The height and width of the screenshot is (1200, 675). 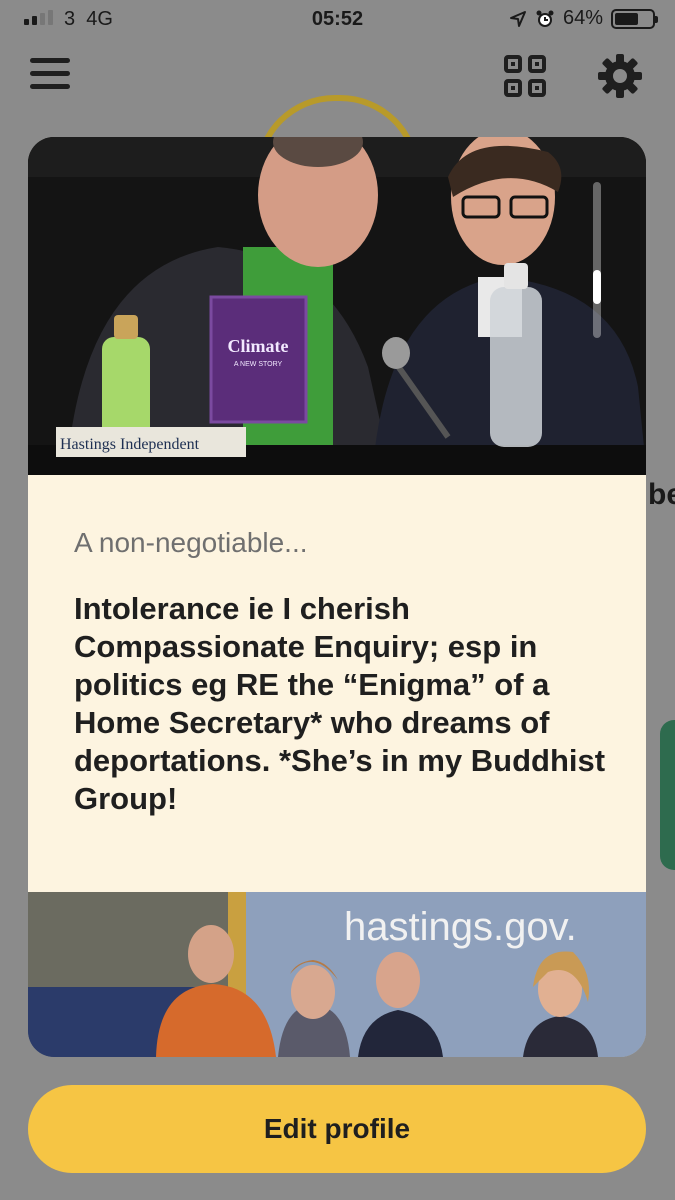 What do you see at coordinates (620, 76) in the screenshot?
I see `gear-icon` at bounding box center [620, 76].